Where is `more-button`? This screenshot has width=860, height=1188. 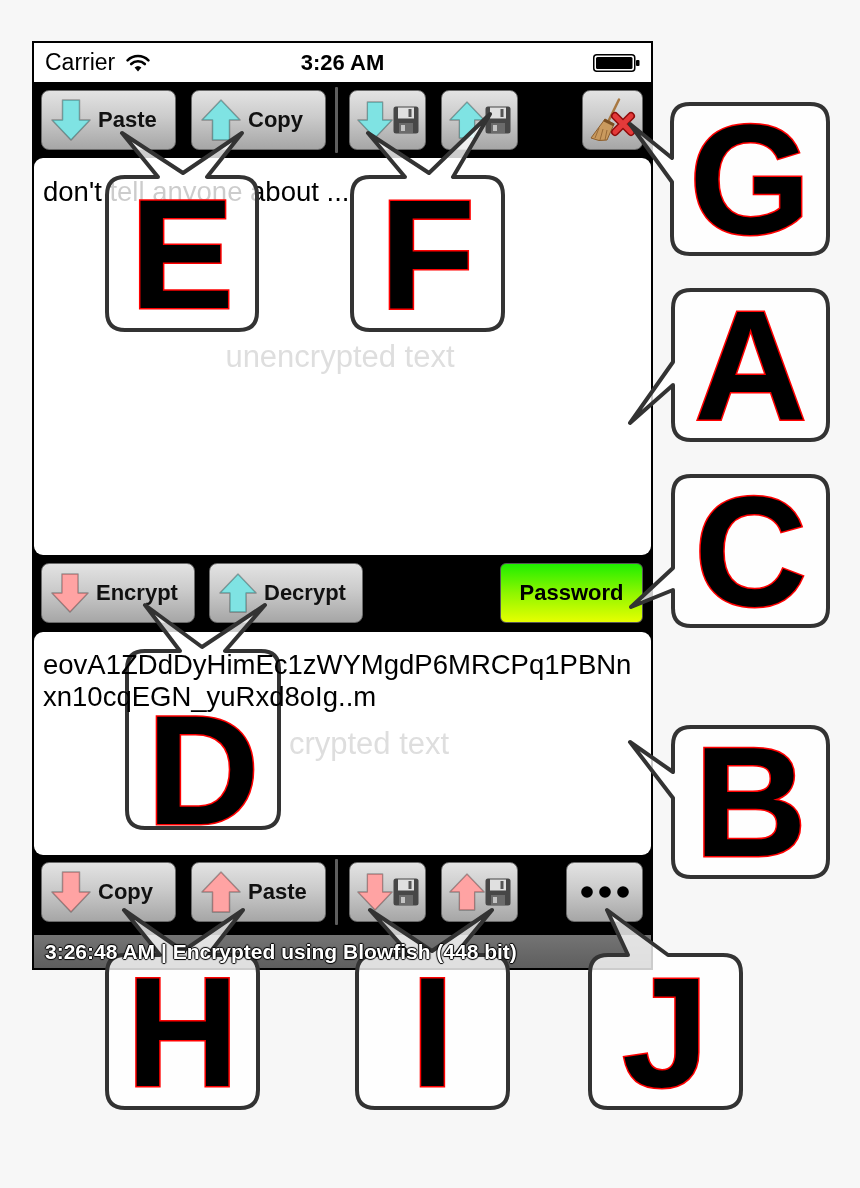 more-button is located at coordinates (604, 892).